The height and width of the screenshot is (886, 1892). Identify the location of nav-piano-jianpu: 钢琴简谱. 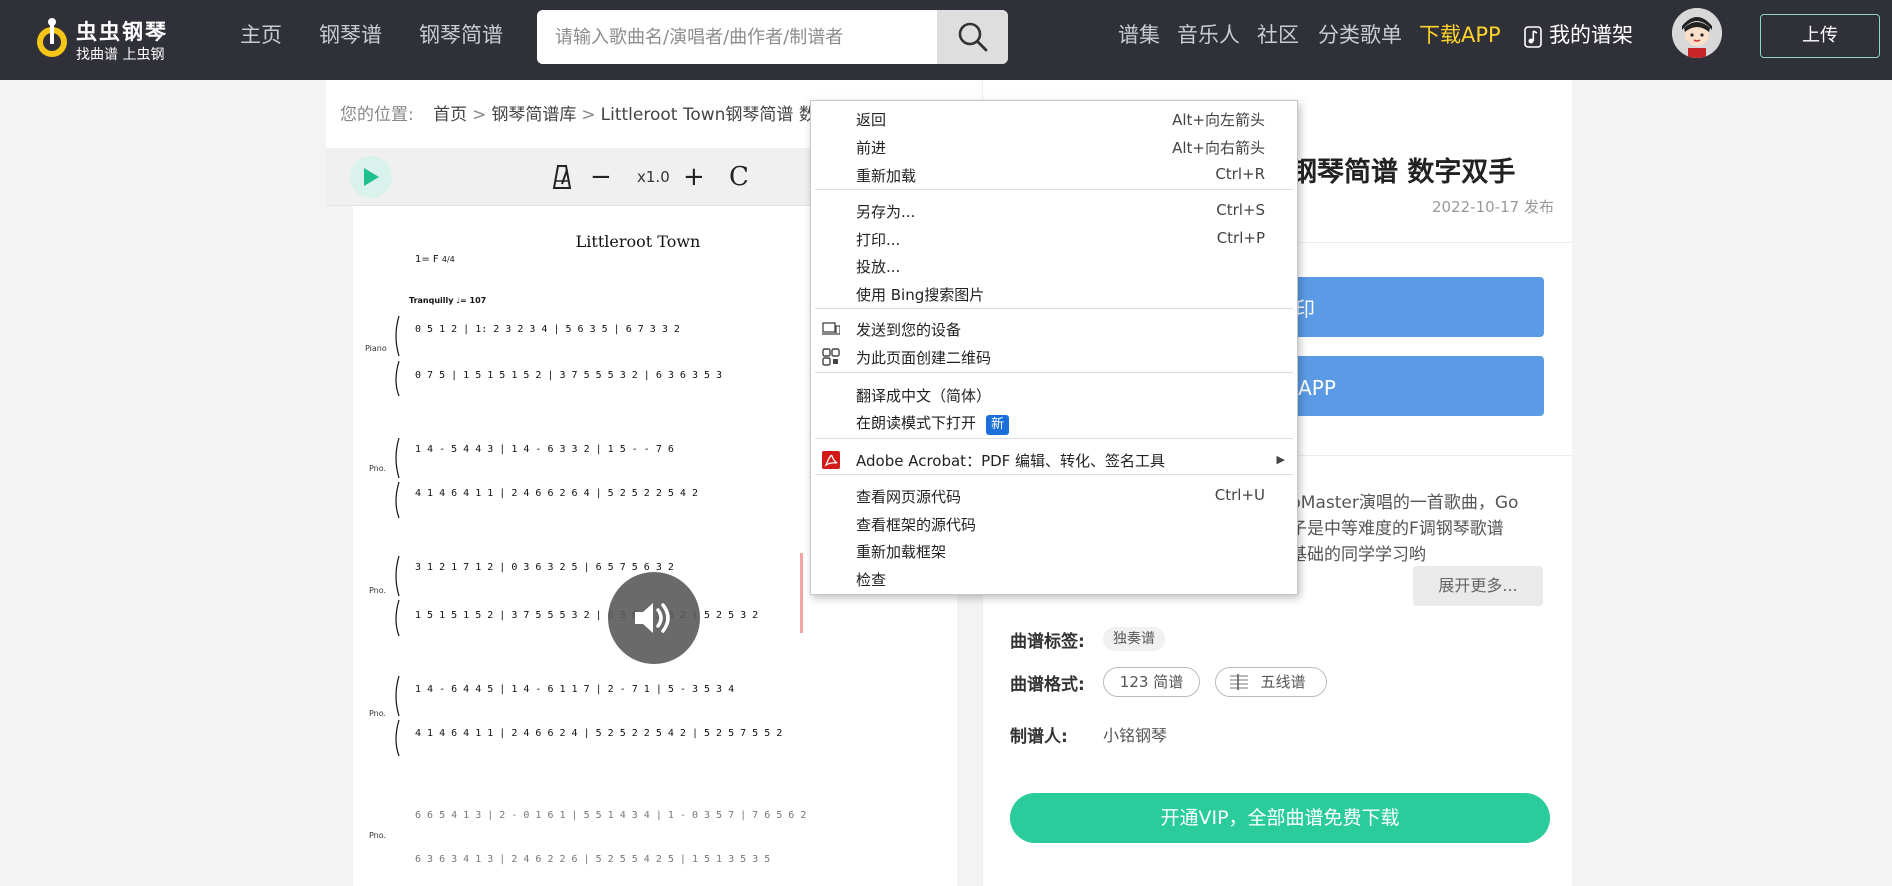
(461, 40).